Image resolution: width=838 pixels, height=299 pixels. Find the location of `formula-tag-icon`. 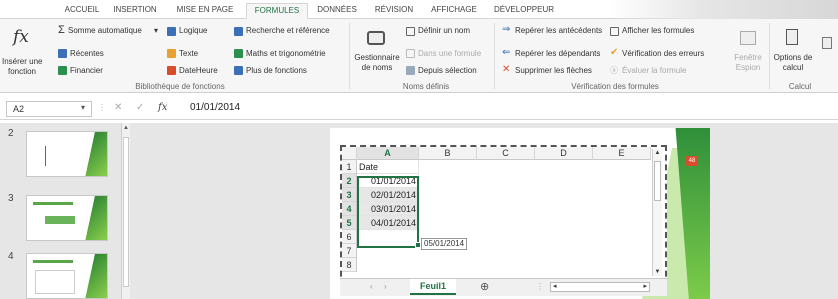

formula-tag-icon is located at coordinates (410, 53).